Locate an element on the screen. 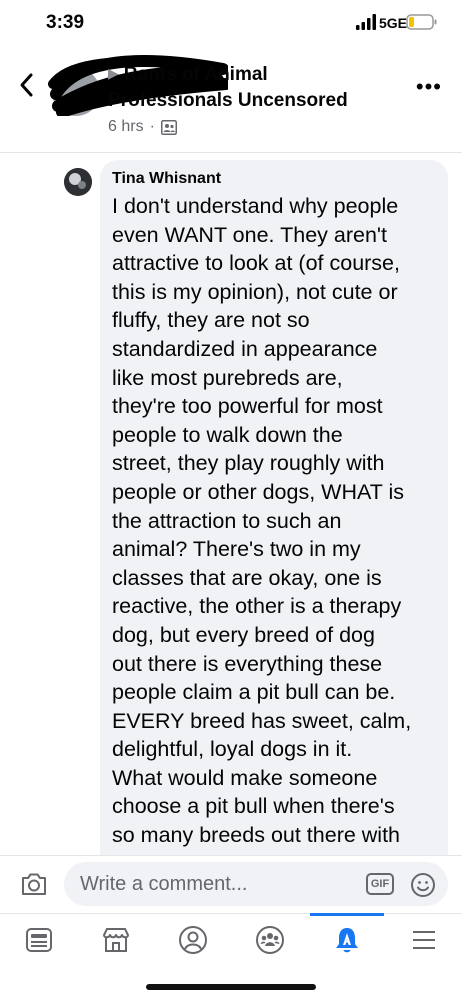  post-target-line1: ▶ Rants of Animal is located at coordinates (188, 75).